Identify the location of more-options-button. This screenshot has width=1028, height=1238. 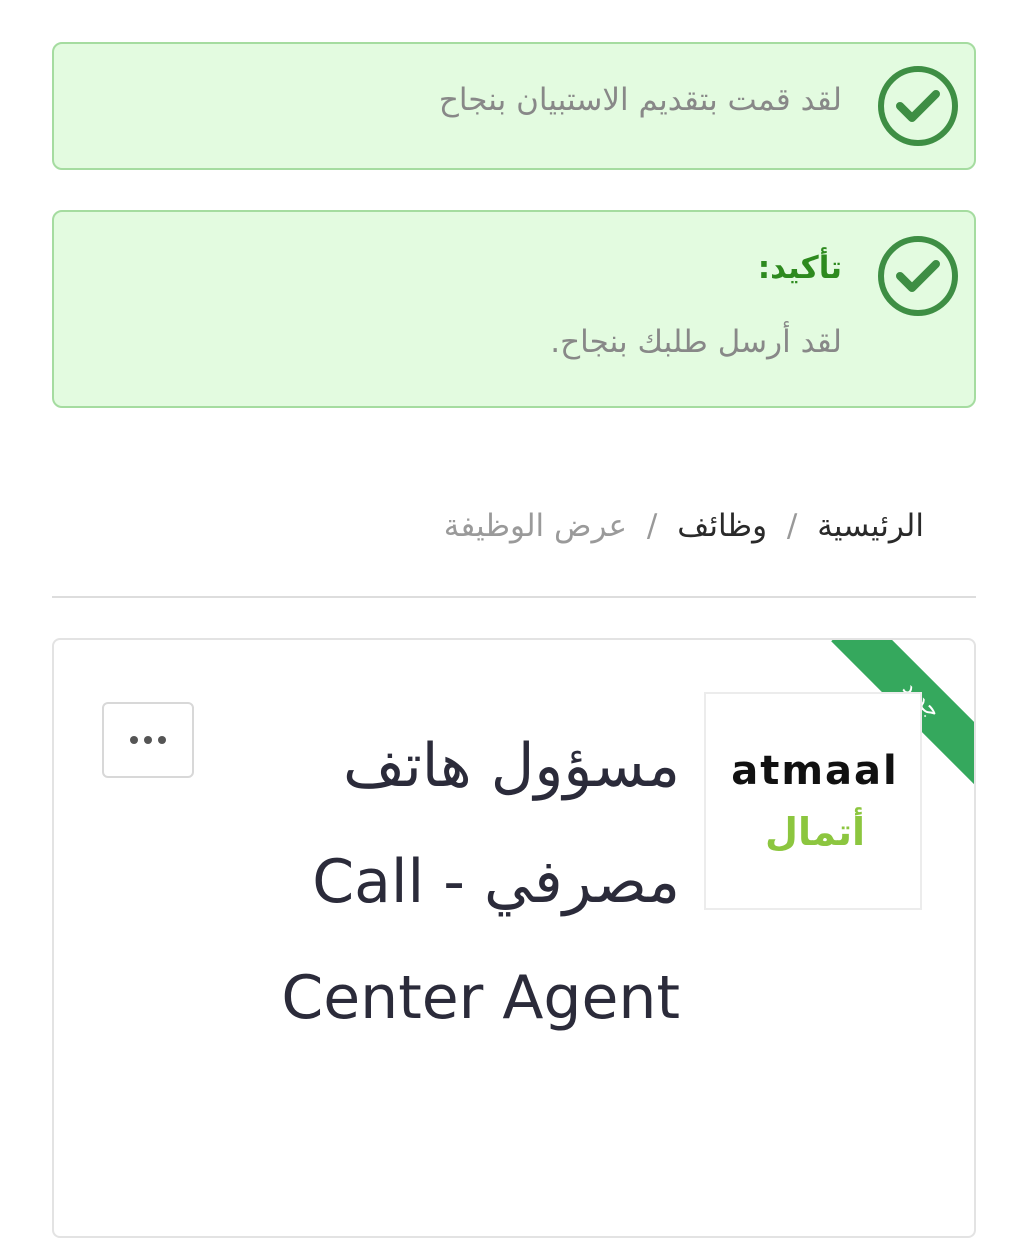
(148, 740).